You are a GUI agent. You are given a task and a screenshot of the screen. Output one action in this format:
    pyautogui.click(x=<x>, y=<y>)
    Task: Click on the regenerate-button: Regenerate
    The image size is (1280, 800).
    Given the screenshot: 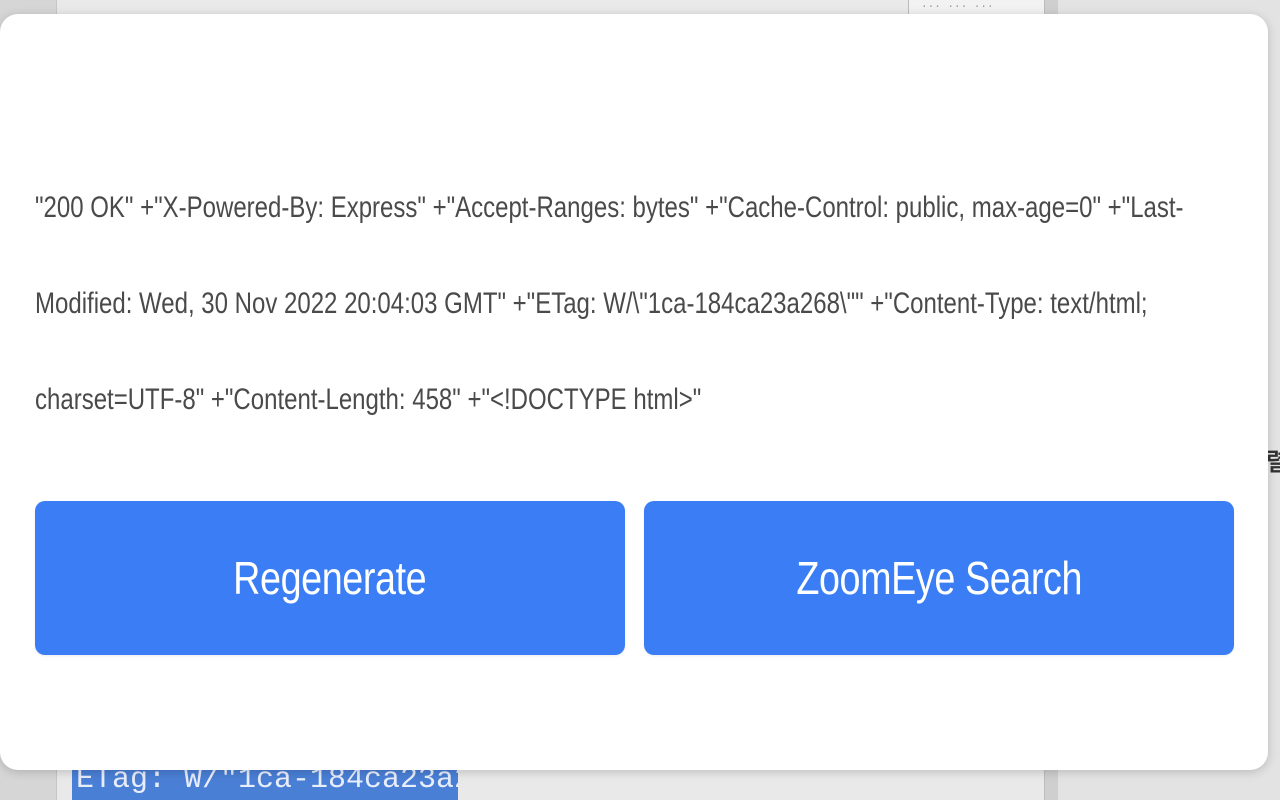 What is the action you would take?
    pyautogui.click(x=330, y=578)
    